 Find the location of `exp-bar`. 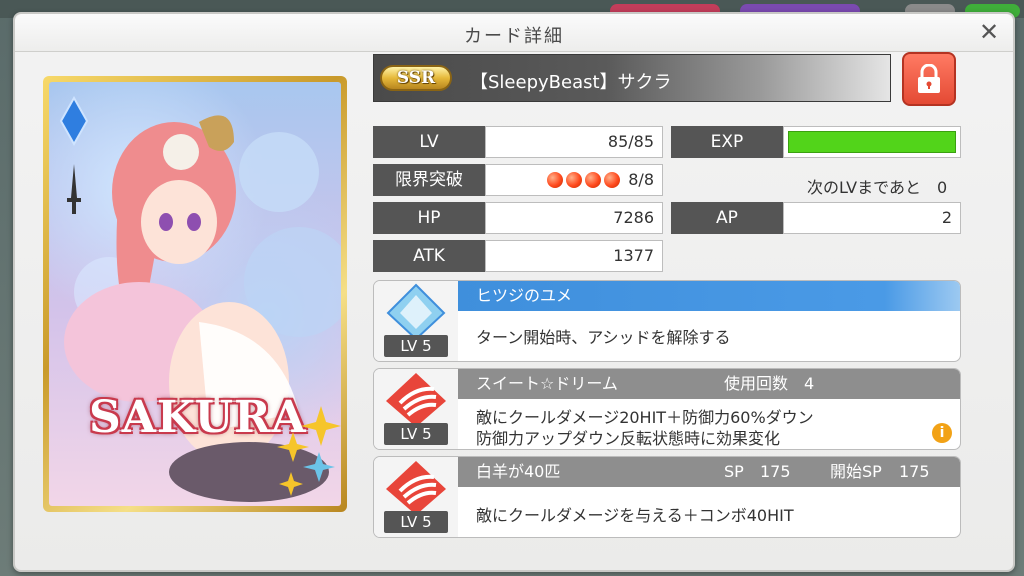

exp-bar is located at coordinates (872, 142).